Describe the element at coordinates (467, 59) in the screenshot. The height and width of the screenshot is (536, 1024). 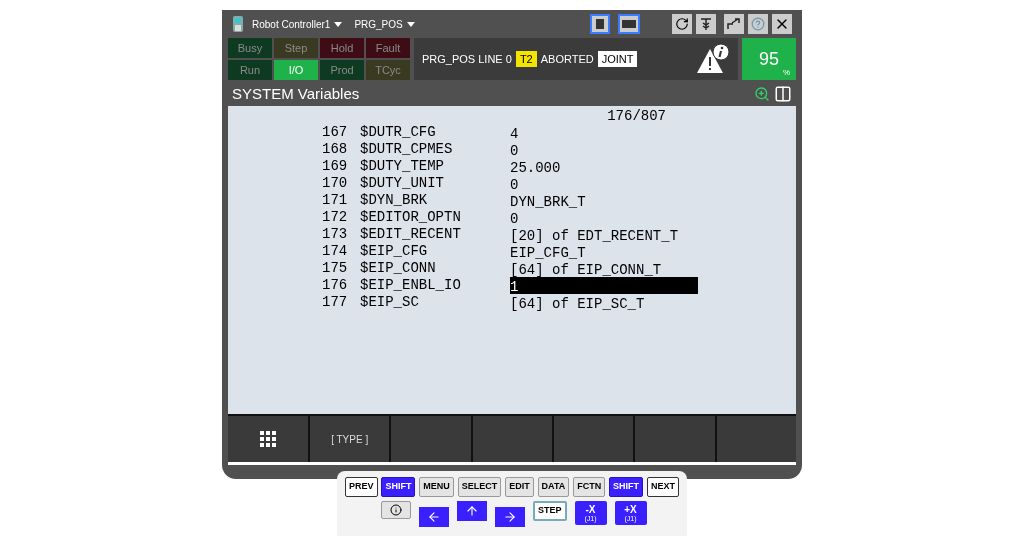
I see `program-line-text: PRG_POS LINE 0` at that location.